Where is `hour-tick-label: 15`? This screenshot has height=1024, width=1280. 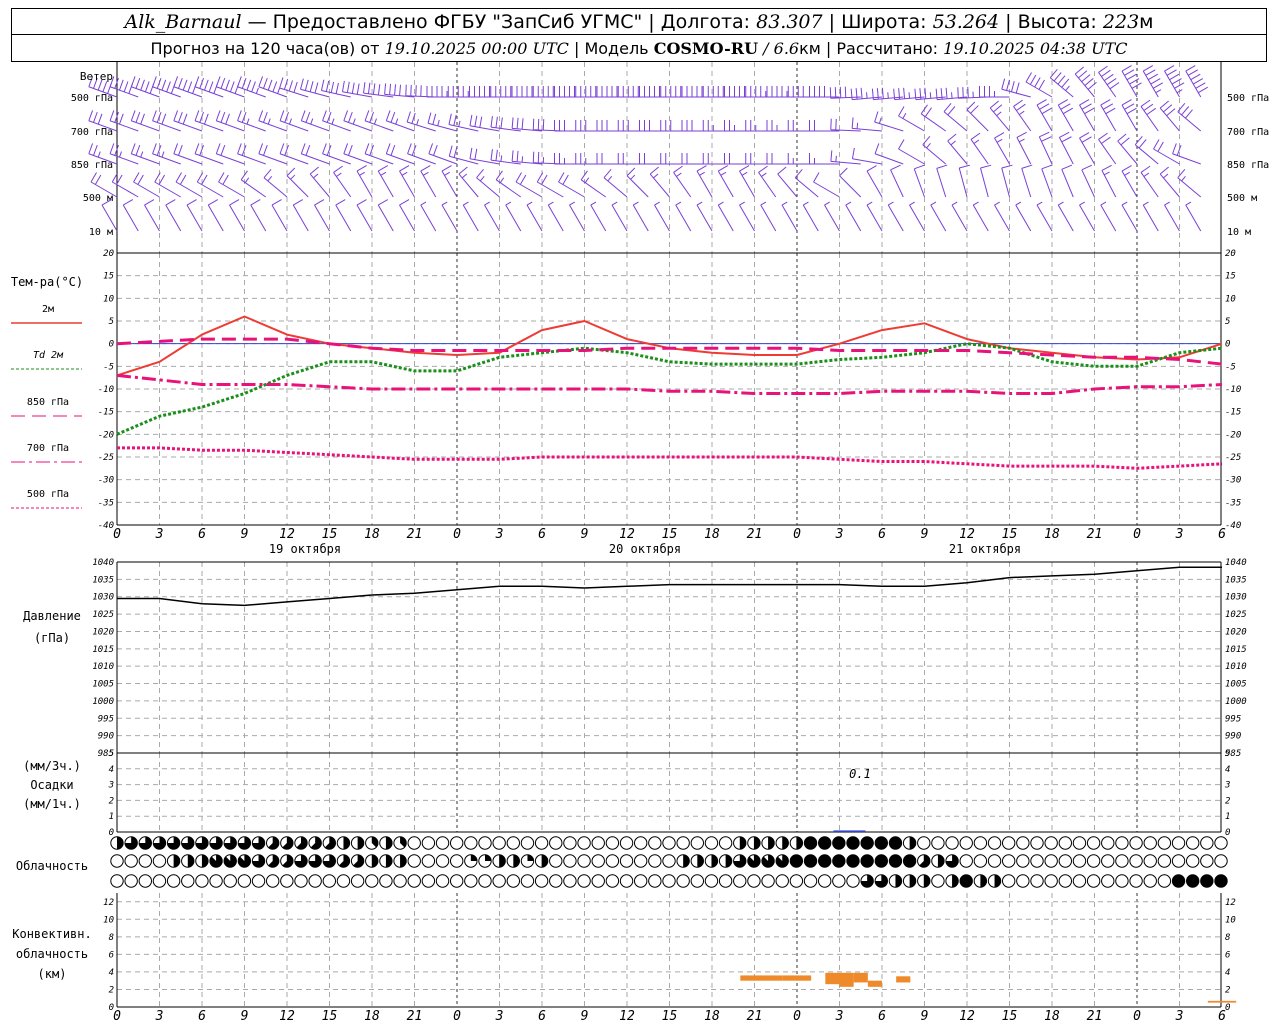
hour-tick-label: 15 is located at coordinates (330, 534).